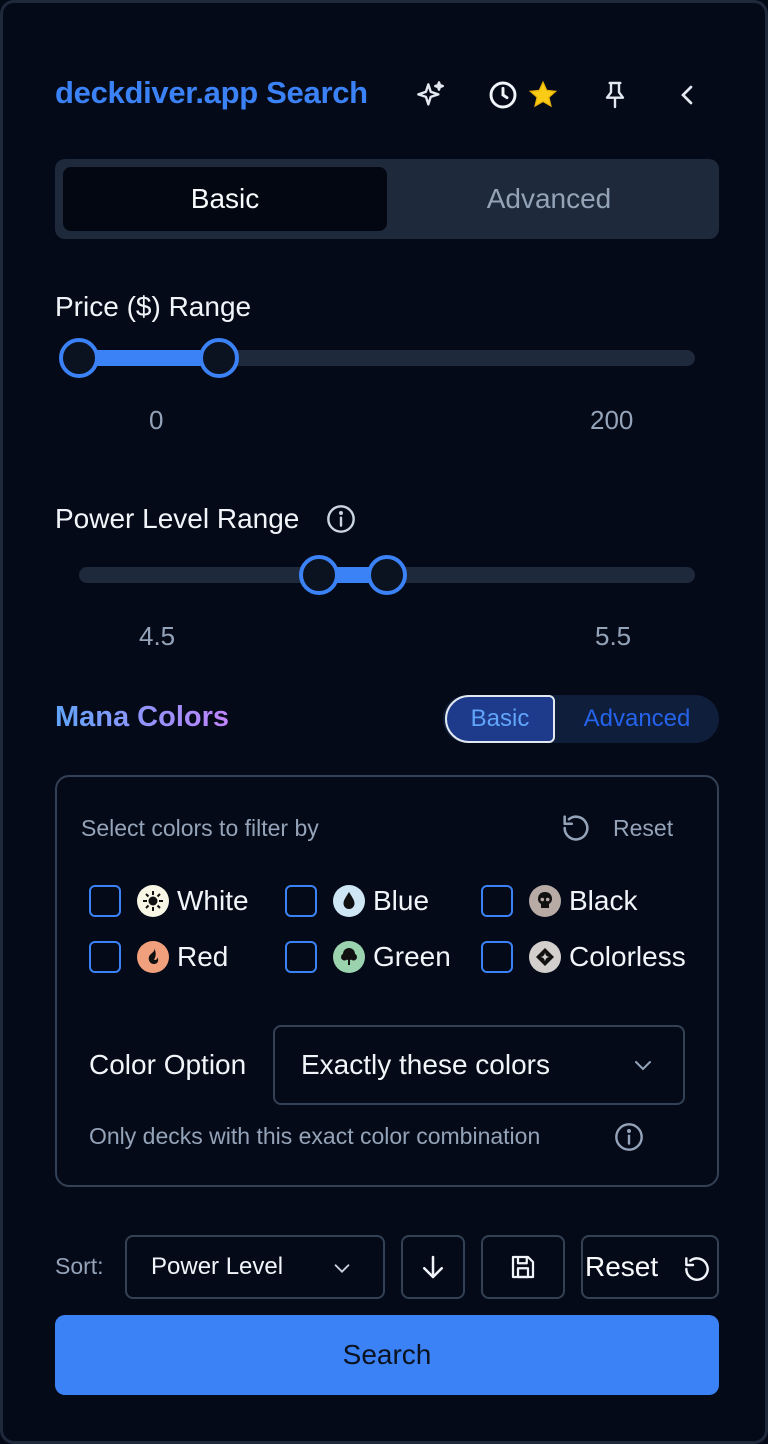  What do you see at coordinates (687, 95) in the screenshot?
I see `chevron-left-icon` at bounding box center [687, 95].